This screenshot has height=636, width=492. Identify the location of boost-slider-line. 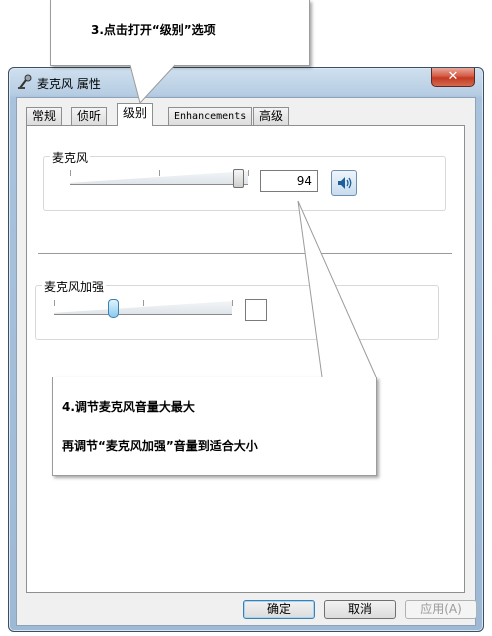
(143, 314).